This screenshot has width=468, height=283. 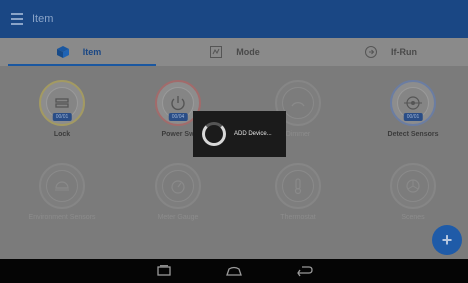 What do you see at coordinates (214, 134) in the screenshot?
I see `loading-spinner-icon` at bounding box center [214, 134].